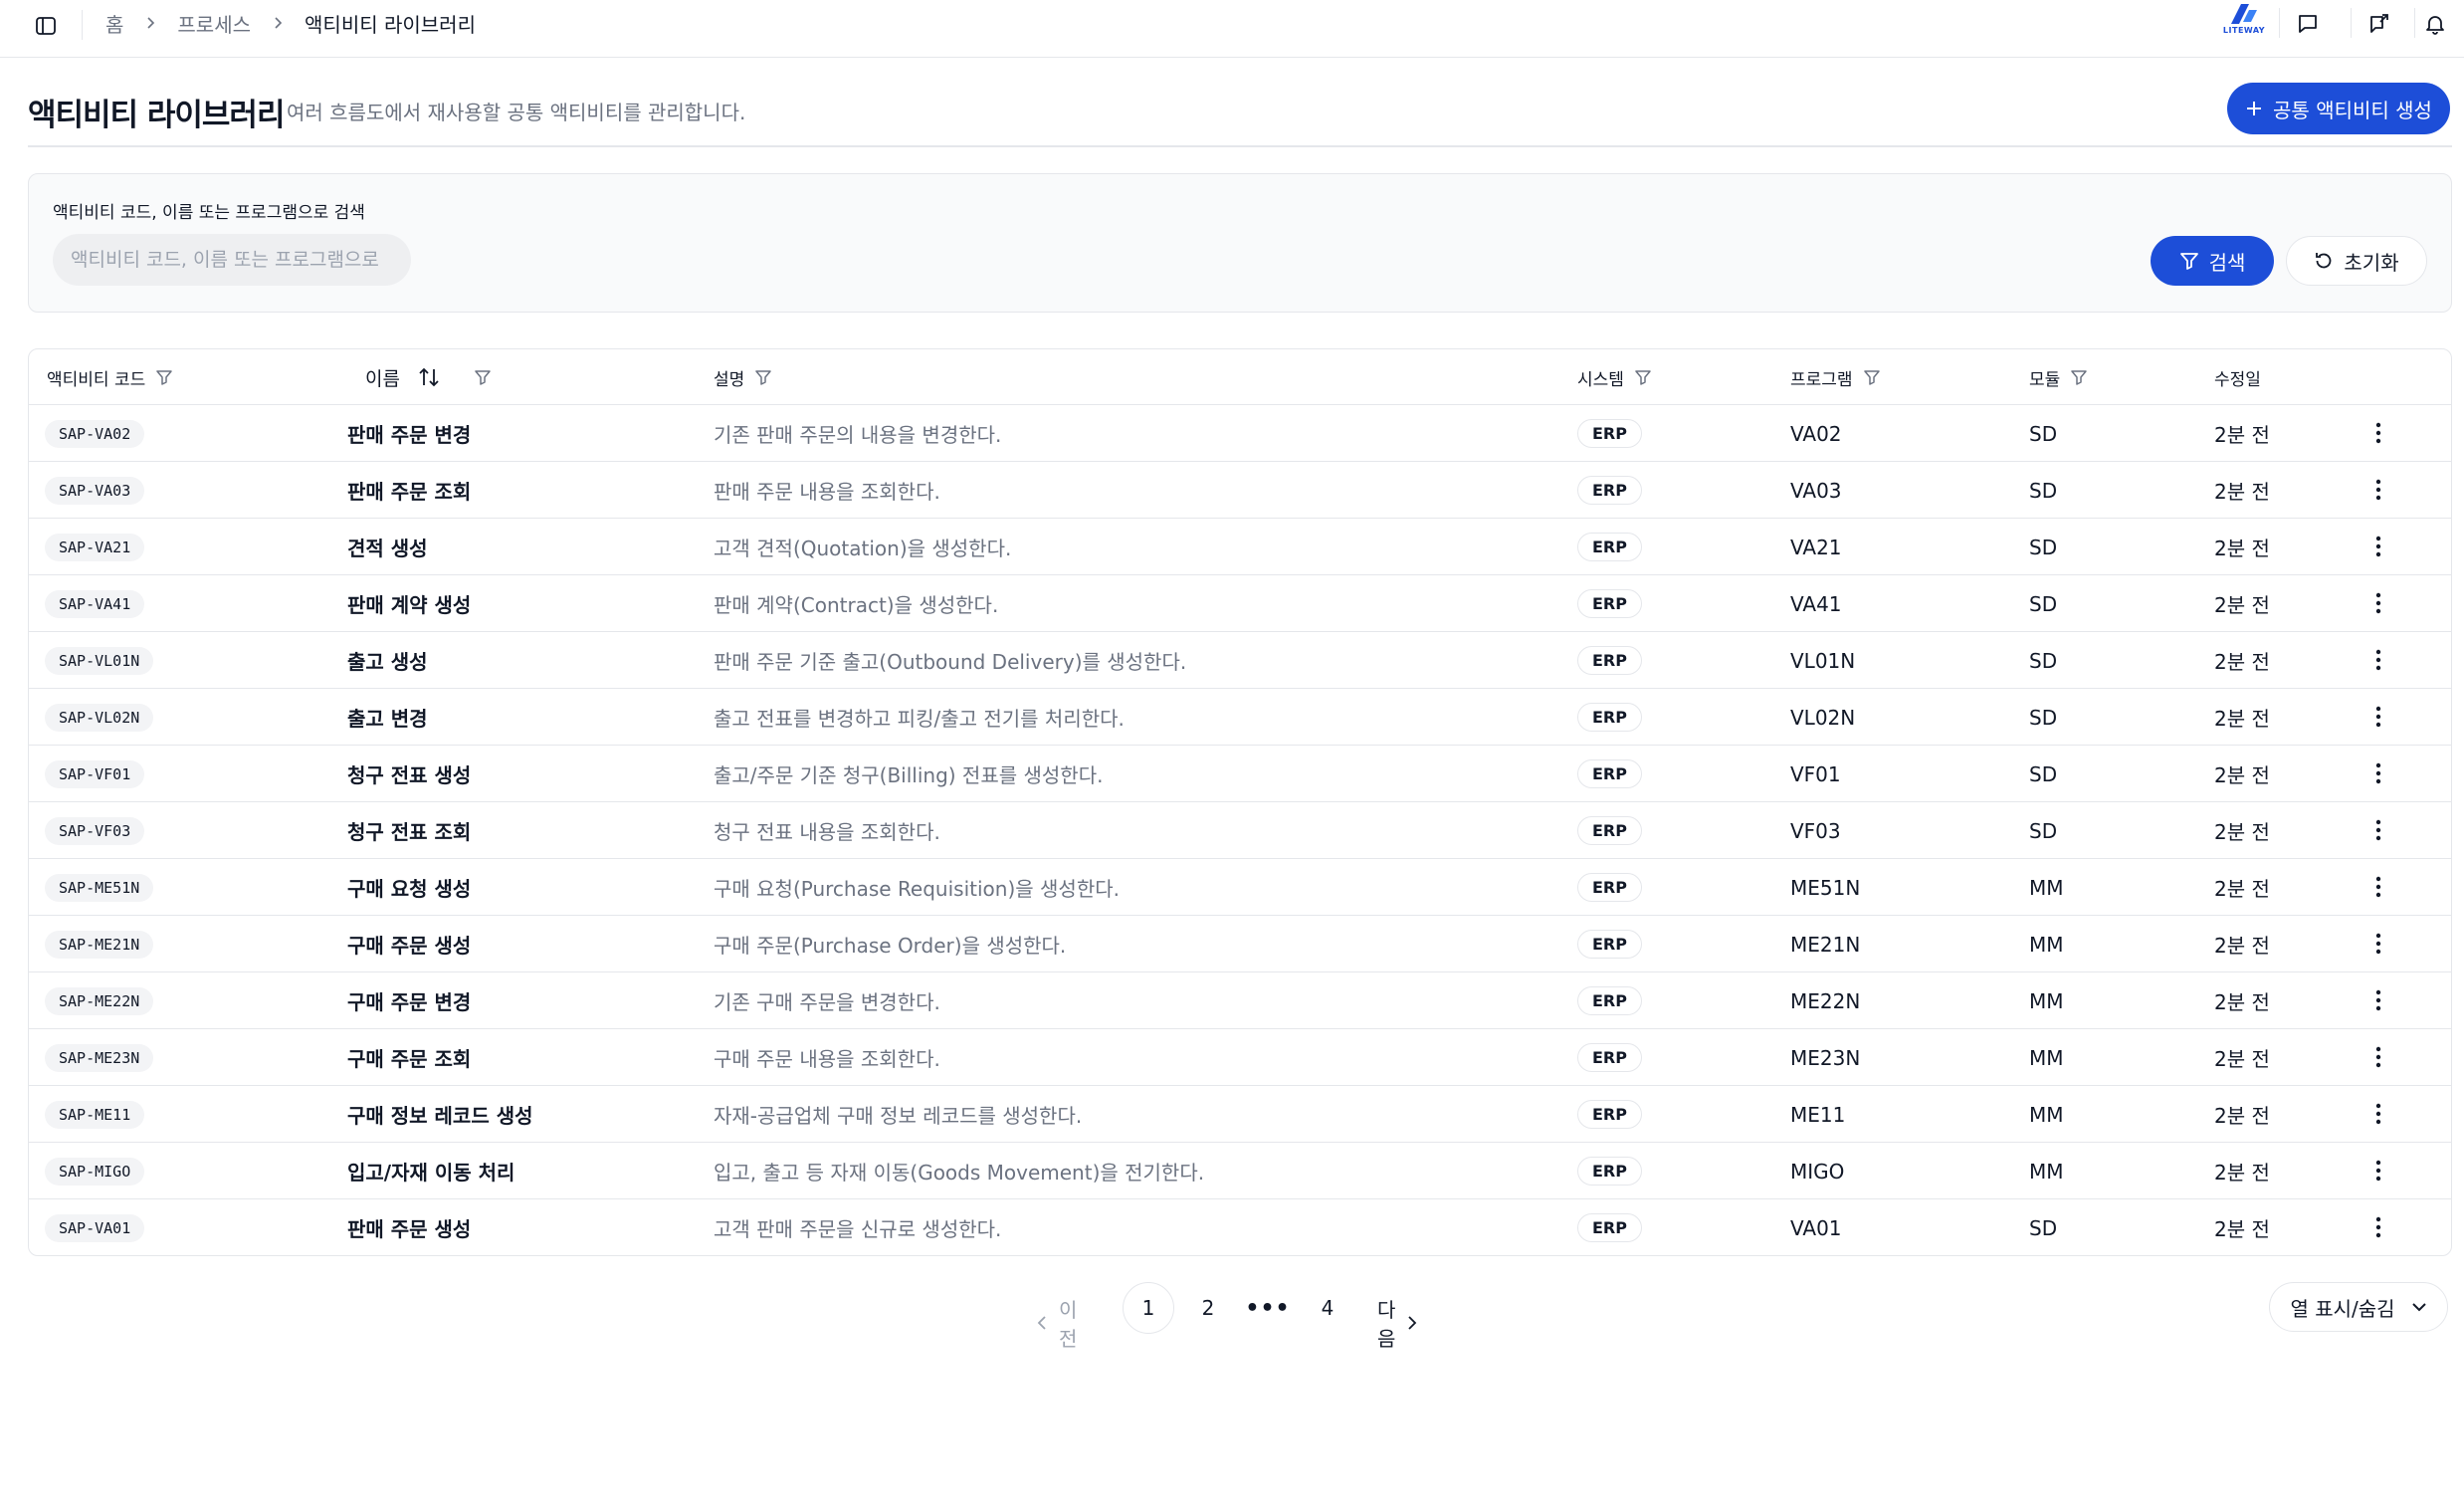 The height and width of the screenshot is (1509, 2464). Describe the element at coordinates (891, 946) in the screenshot. I see `cell-description: 구매 주문(Purchase Order)을 생성한다.` at that location.